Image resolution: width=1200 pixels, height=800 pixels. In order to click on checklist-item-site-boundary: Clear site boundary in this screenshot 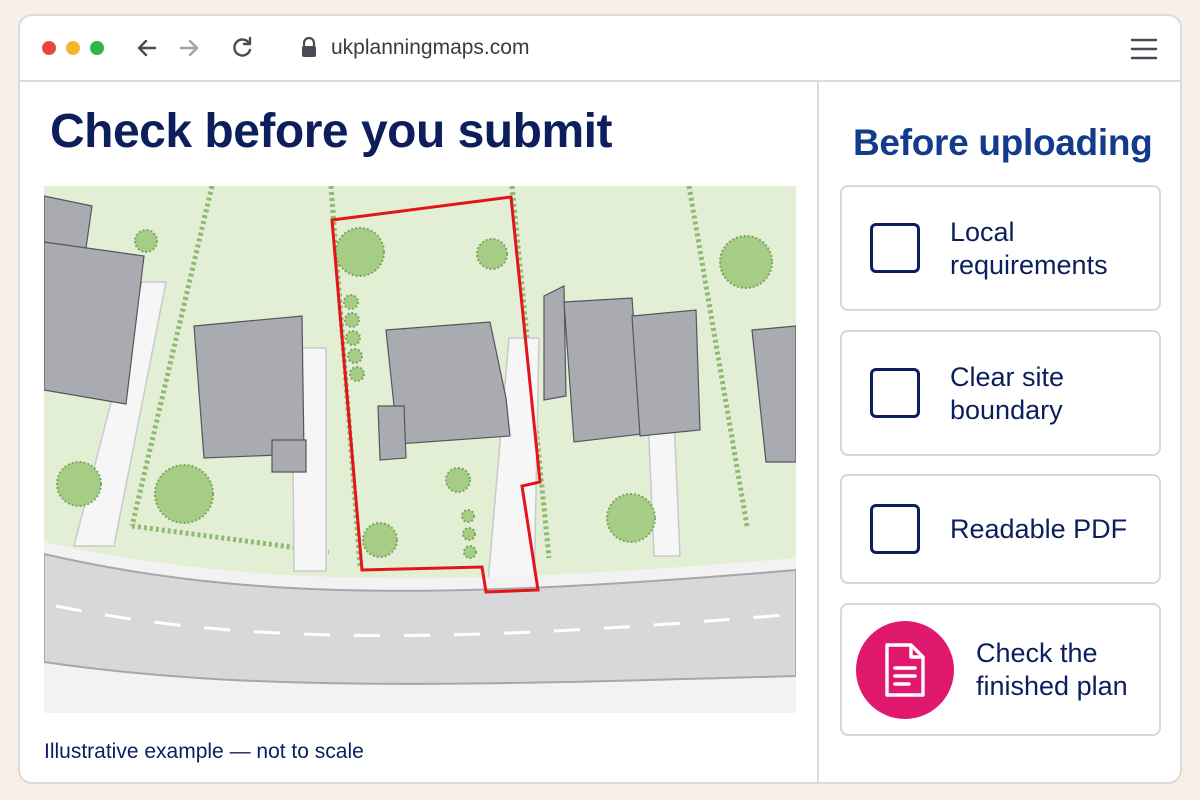, I will do `click(1000, 393)`.